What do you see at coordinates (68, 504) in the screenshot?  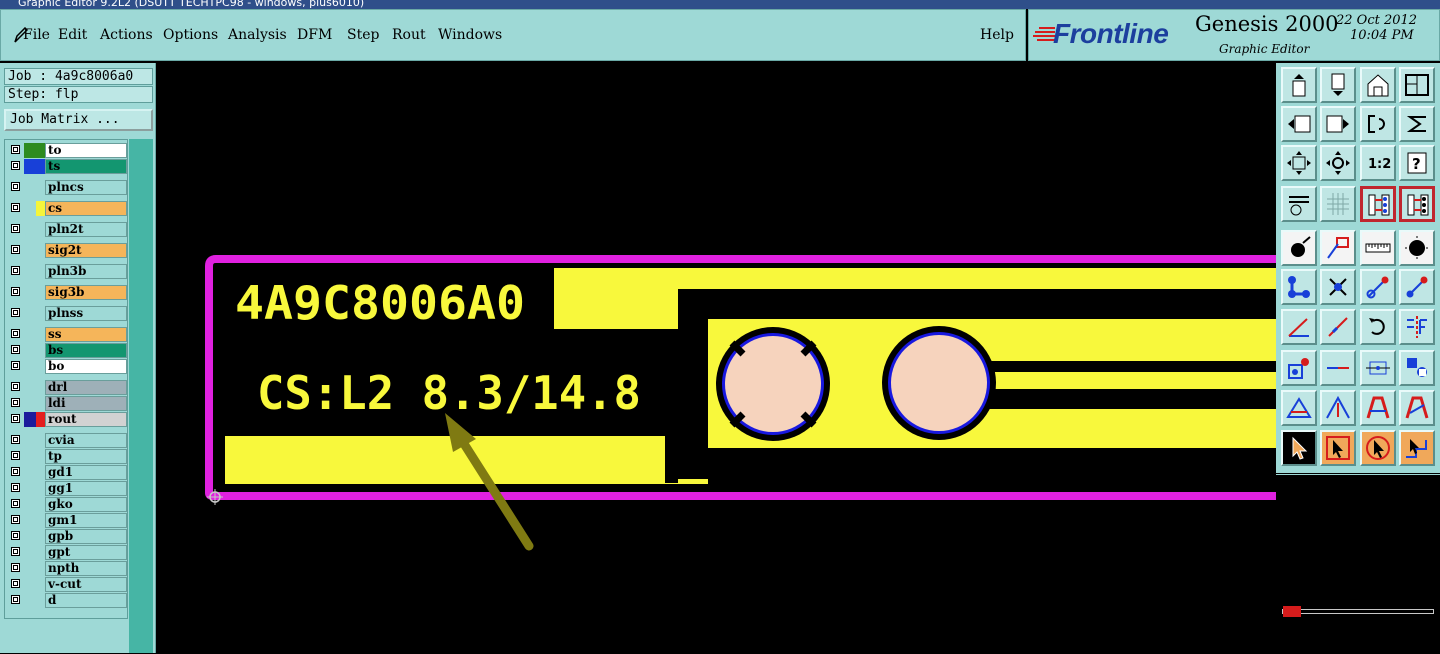 I see `layer-row: gko` at bounding box center [68, 504].